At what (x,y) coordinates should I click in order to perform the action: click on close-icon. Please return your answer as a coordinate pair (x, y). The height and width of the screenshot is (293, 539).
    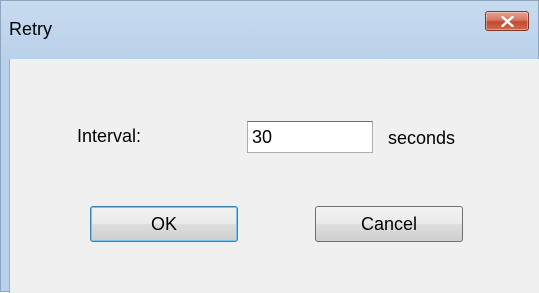
    Looking at the image, I should click on (507, 21).